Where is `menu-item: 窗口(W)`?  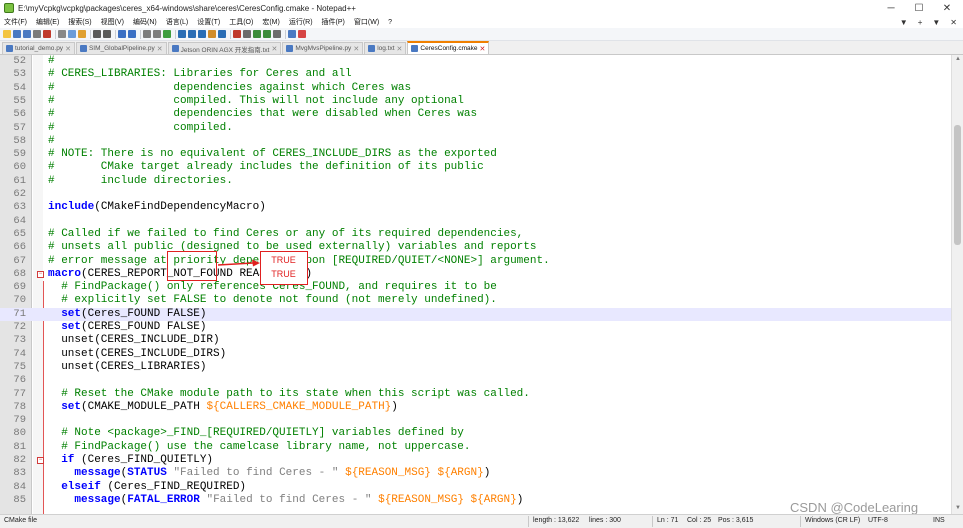 menu-item: 窗口(W) is located at coordinates (366, 22).